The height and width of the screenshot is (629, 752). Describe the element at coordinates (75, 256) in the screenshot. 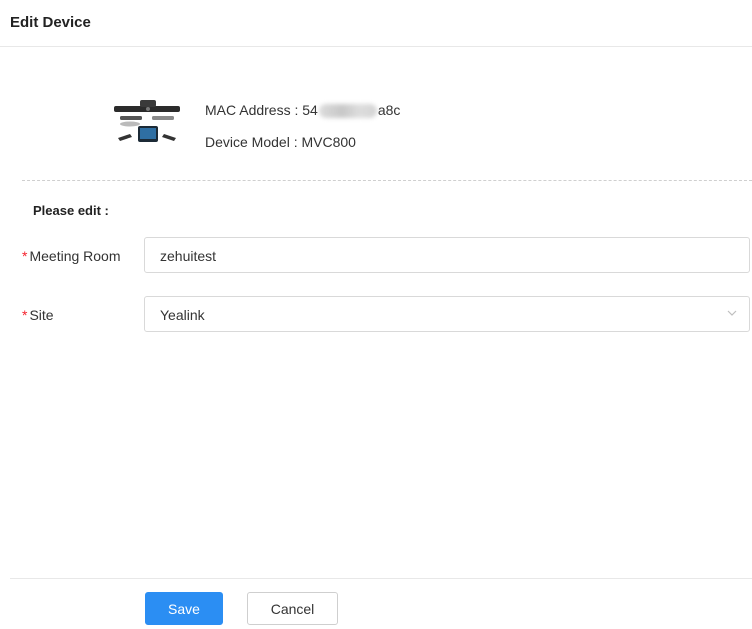

I see `meeting-room-label-text: Meeting Room` at that location.